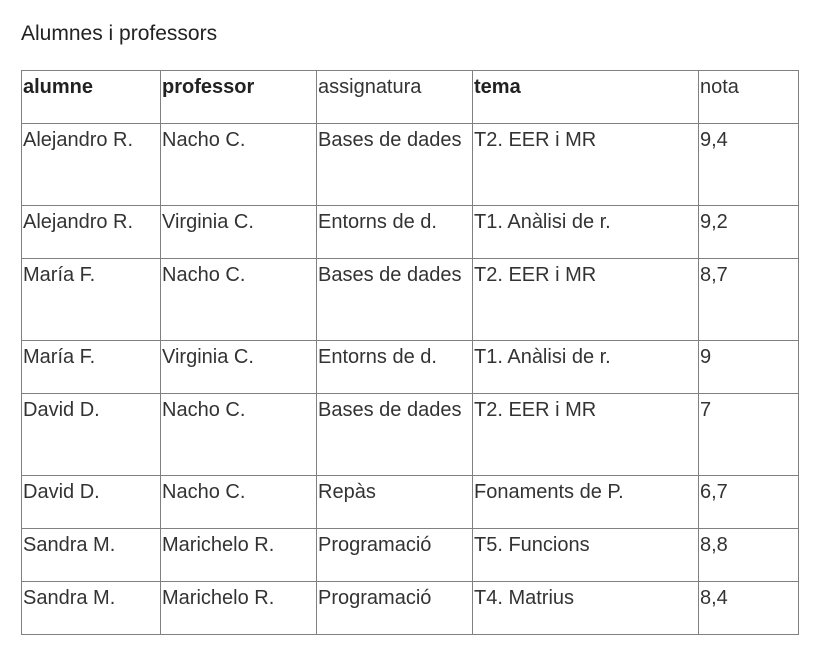 This screenshot has width=816, height=652. I want to click on cell-nota: 8,4, so click(748, 608).